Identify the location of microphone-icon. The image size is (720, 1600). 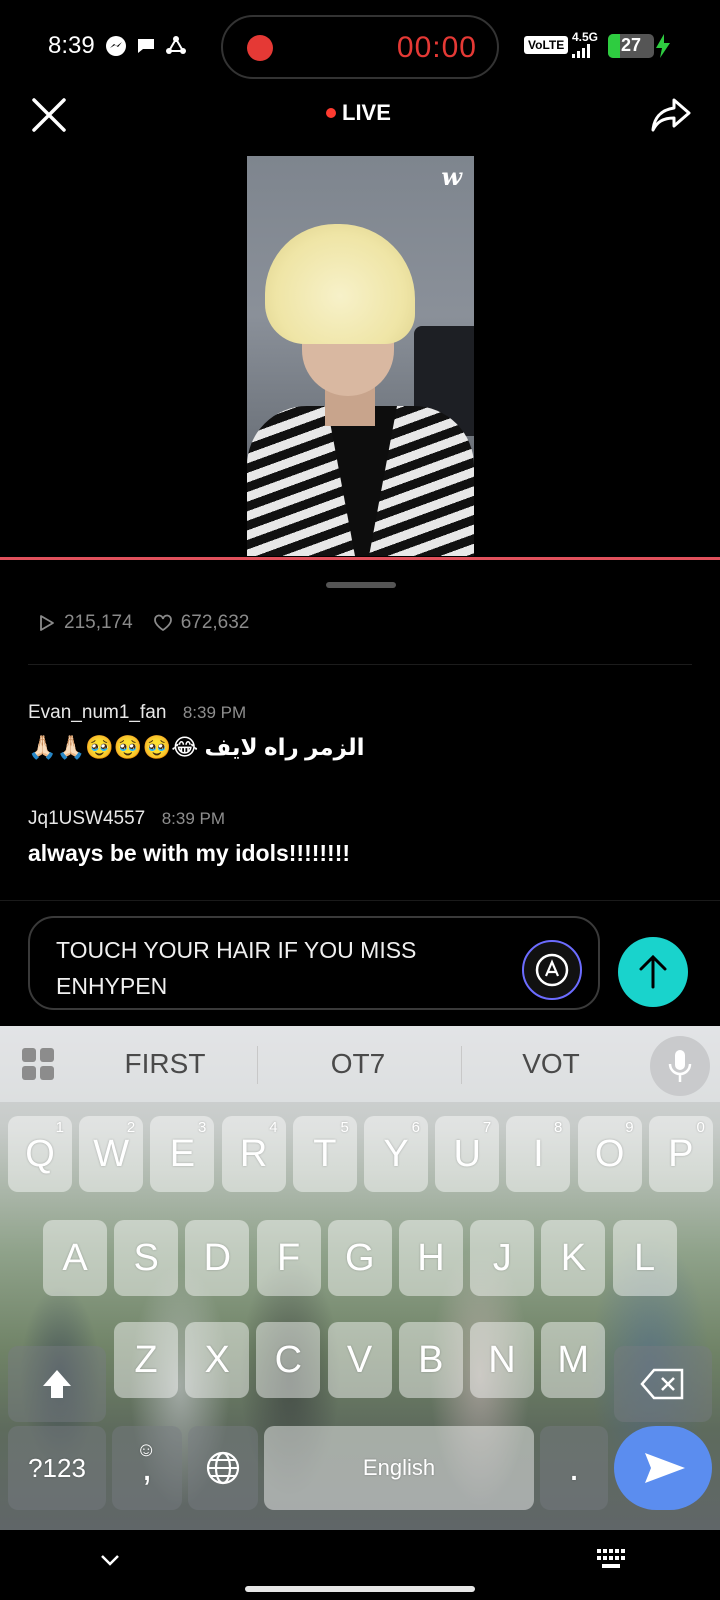
(680, 1066).